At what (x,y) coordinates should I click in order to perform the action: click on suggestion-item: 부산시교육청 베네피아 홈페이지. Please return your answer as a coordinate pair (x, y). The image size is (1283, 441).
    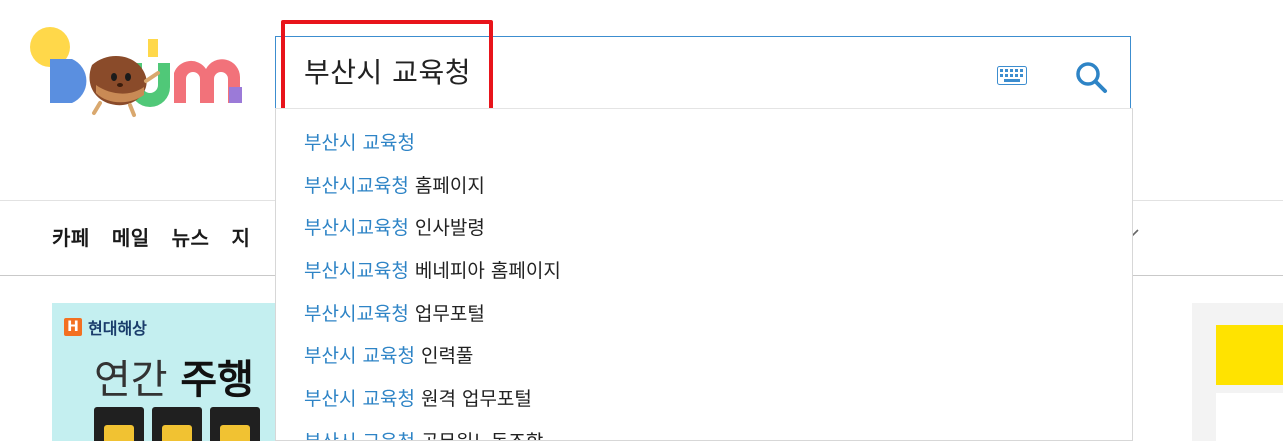
    Looking at the image, I should click on (432, 271).